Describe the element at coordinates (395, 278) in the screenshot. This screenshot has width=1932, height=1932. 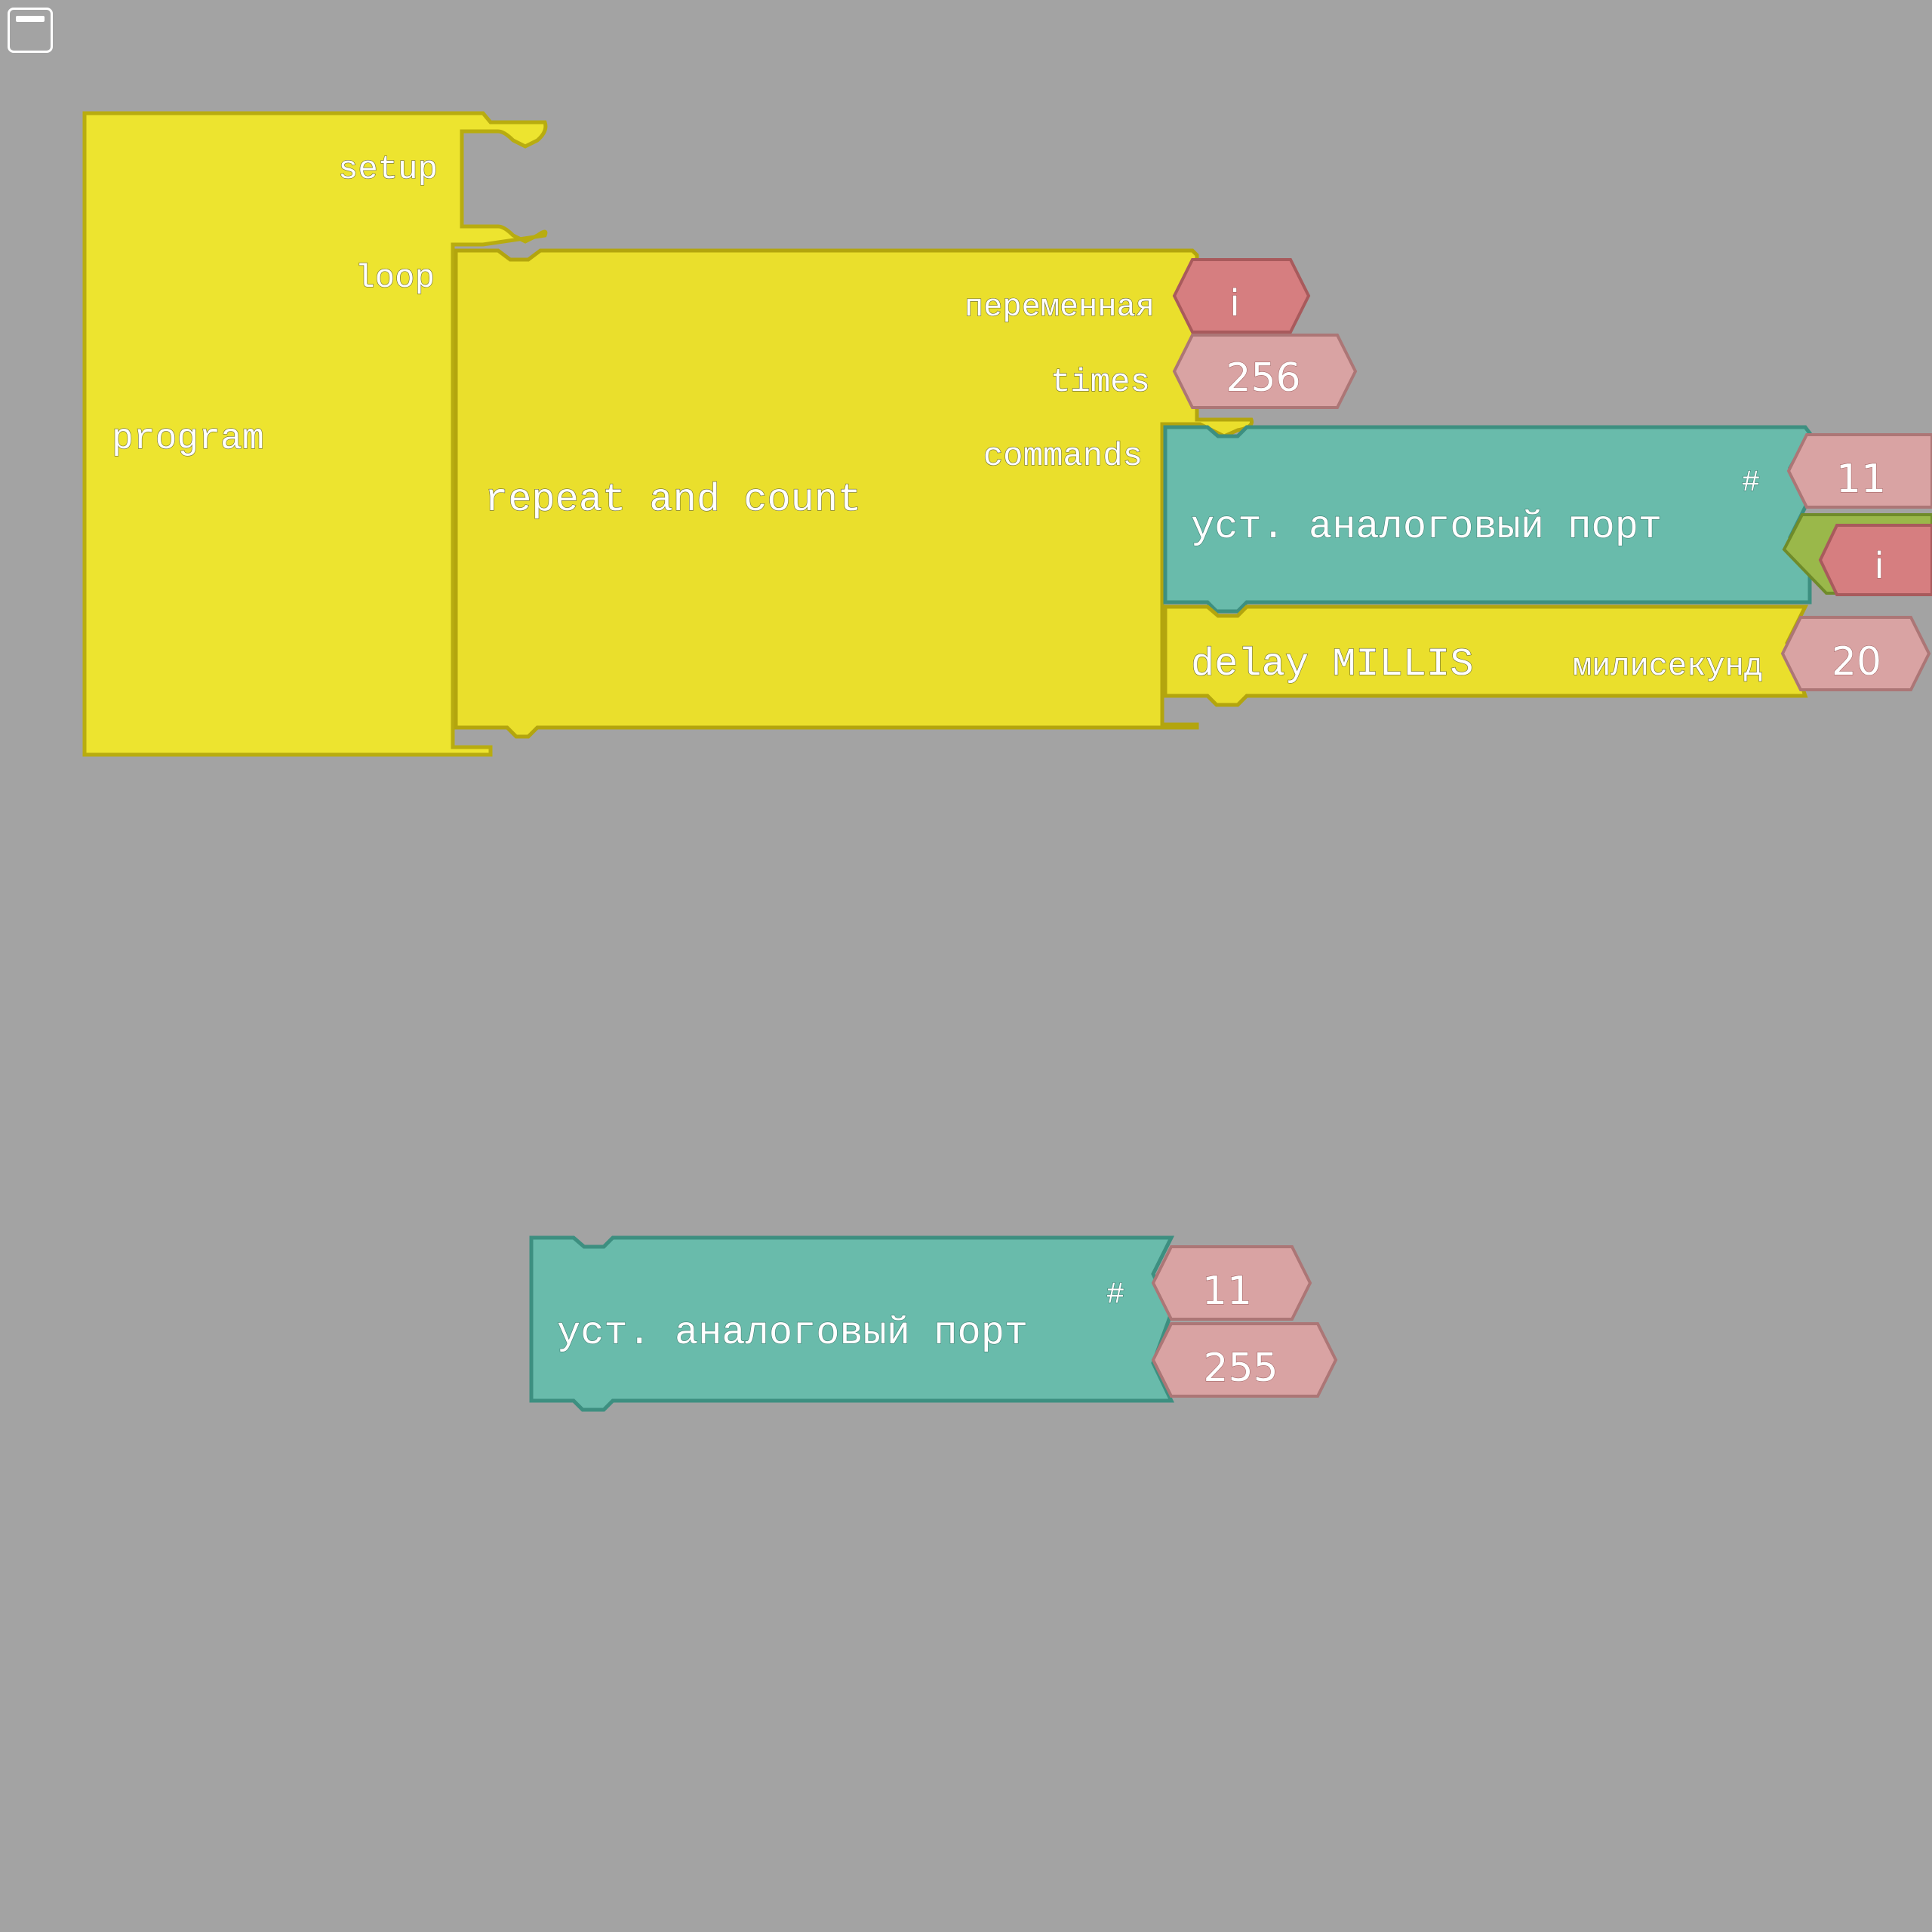
I see `loop-label: loop` at that location.